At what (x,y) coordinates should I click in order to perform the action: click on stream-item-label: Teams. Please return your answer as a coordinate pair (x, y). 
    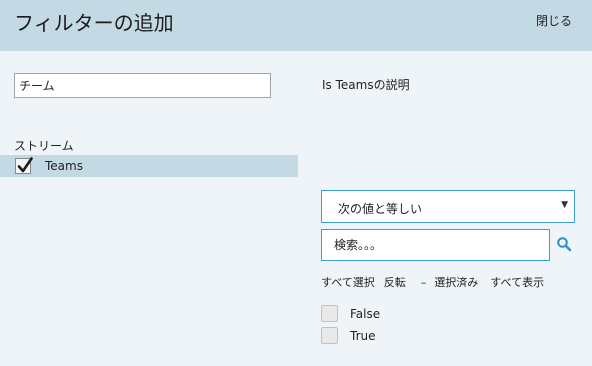
    Looking at the image, I should click on (64, 166).